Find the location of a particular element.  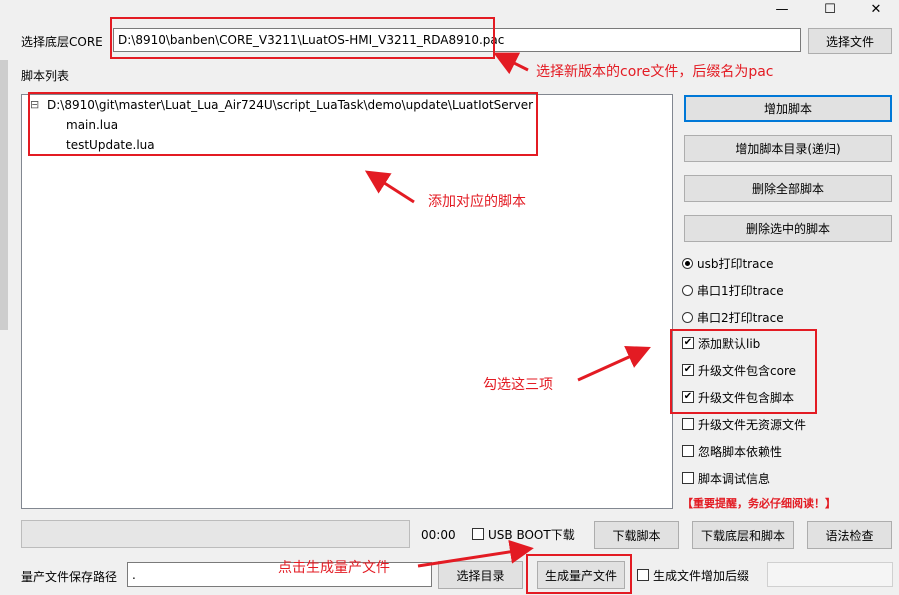

arrow-script is located at coordinates (389, 187).